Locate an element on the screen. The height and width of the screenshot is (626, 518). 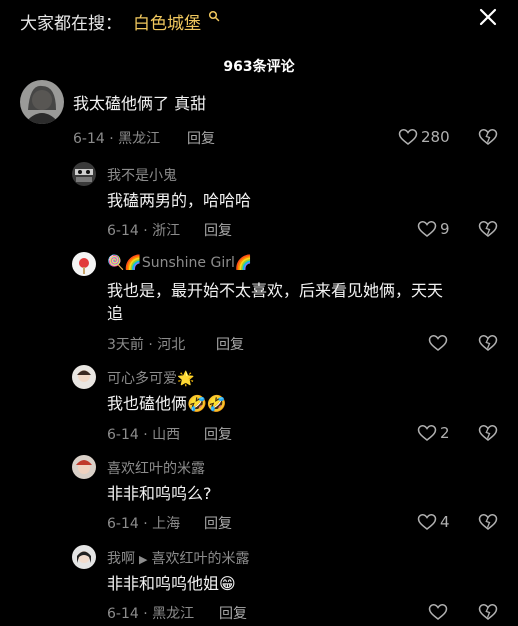
comment-date-location: 6-14 · 浙江 is located at coordinates (144, 231).